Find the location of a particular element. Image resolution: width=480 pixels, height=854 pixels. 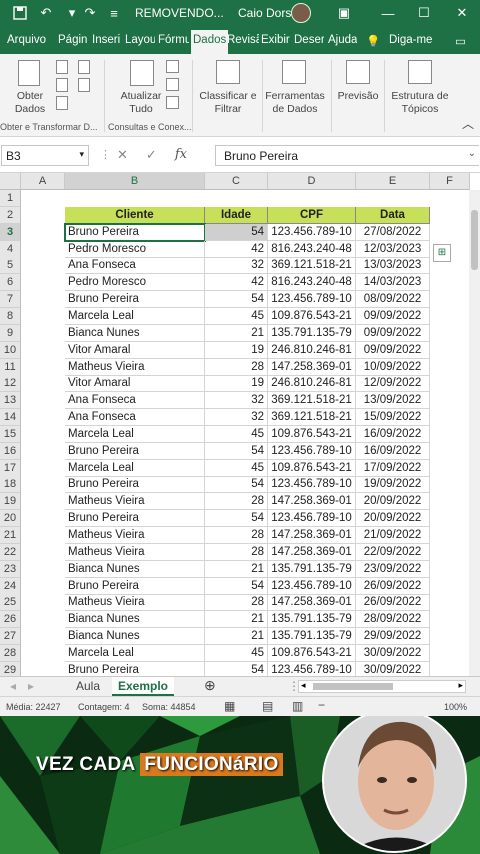

table-cell: 20/09/2022 is located at coordinates (393, 519).